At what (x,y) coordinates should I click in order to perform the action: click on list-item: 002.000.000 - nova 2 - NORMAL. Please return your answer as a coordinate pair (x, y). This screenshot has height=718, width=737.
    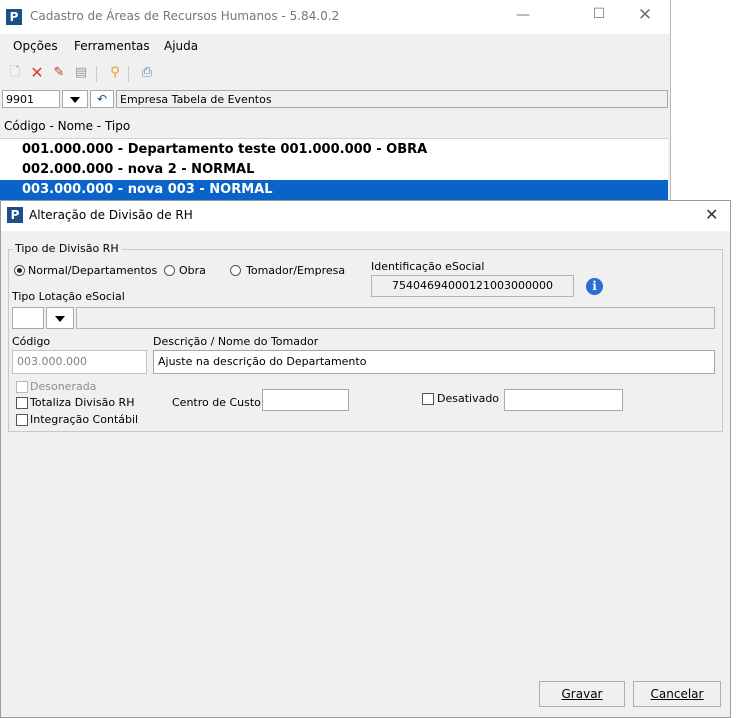
    Looking at the image, I should click on (334, 170).